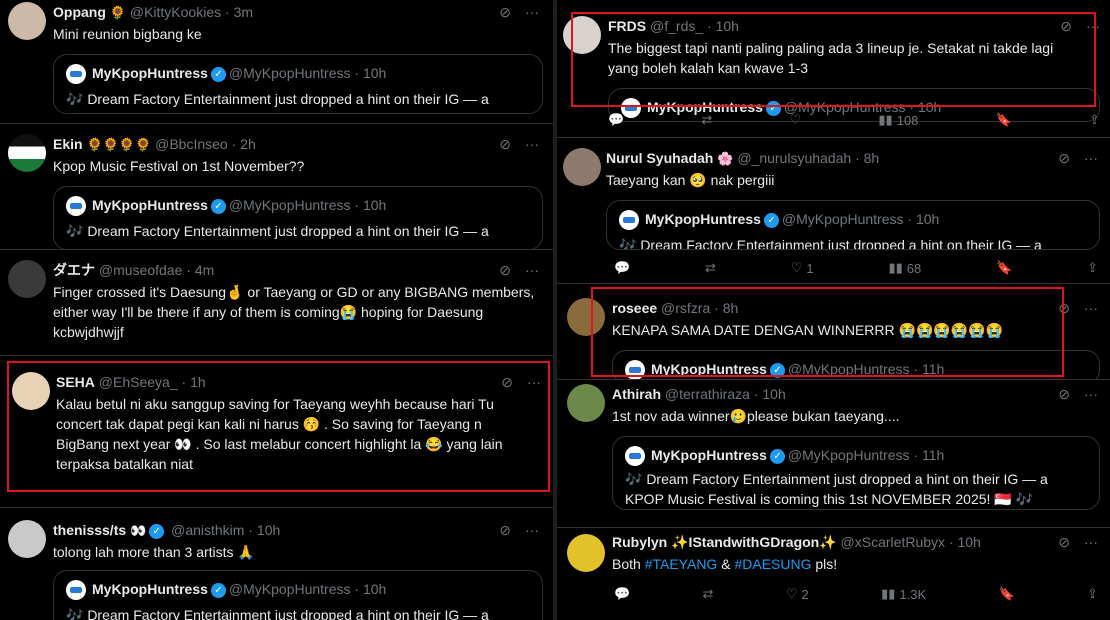 Image resolution: width=1110 pixels, height=620 pixels. I want to click on author-handle: @terrathiraza, so click(707, 394).